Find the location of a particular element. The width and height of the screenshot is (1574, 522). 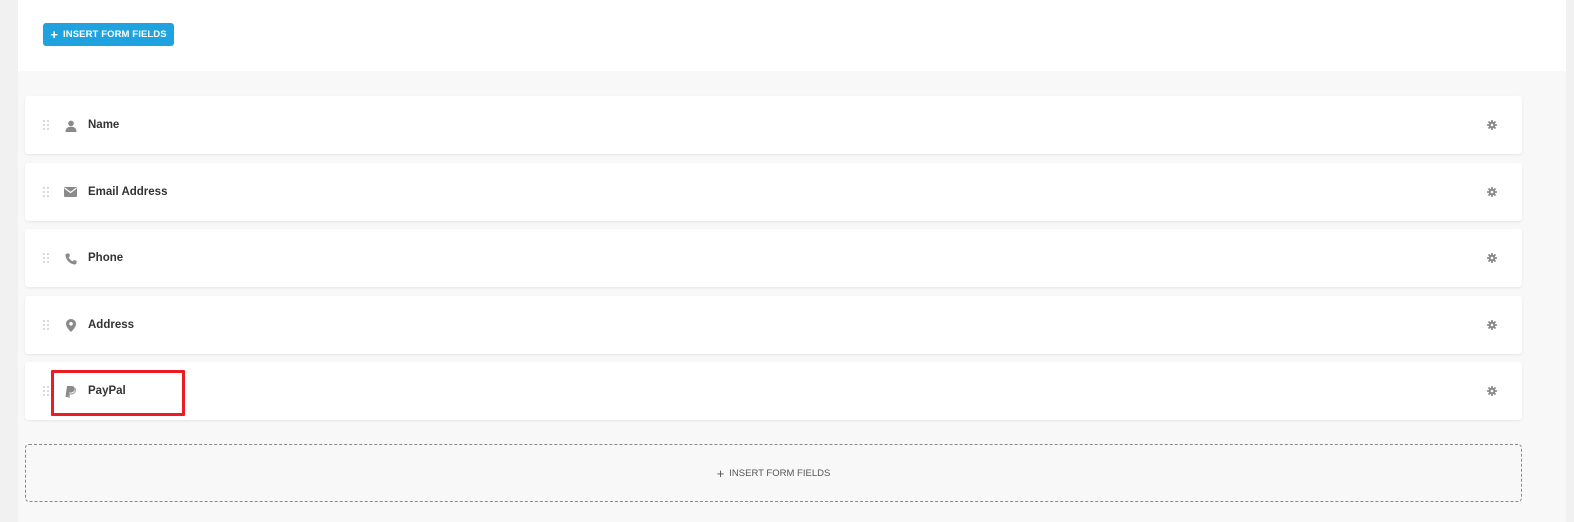

field-row-paypal: PayPal is located at coordinates (773, 391).